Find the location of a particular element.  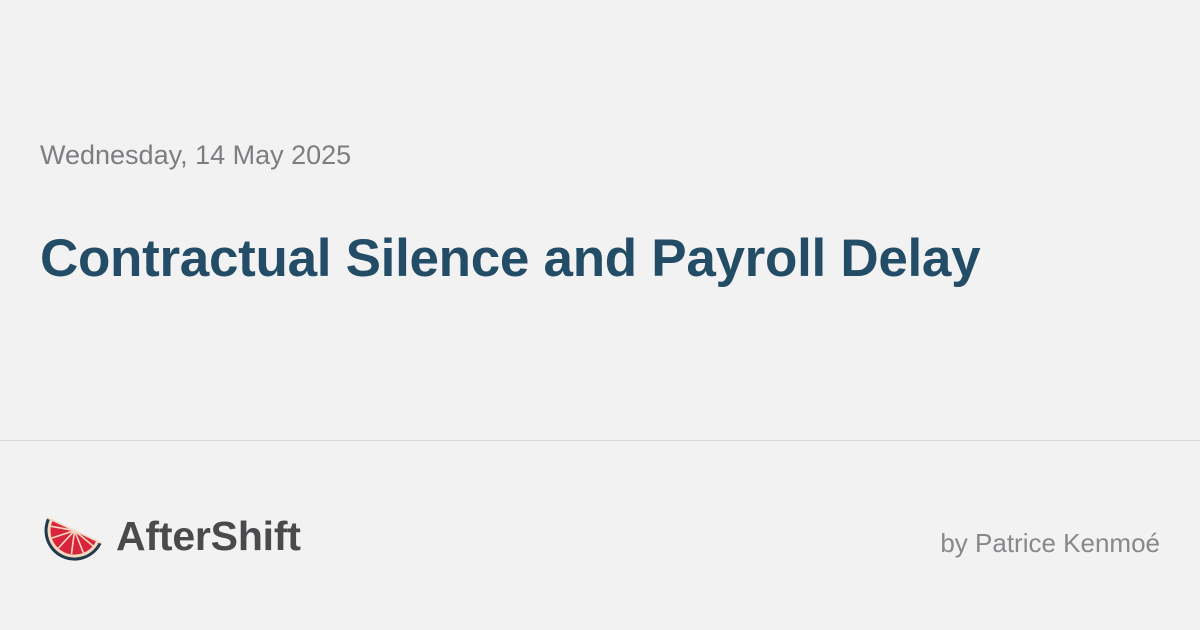

brand-name: AfterShift is located at coordinates (208, 536).